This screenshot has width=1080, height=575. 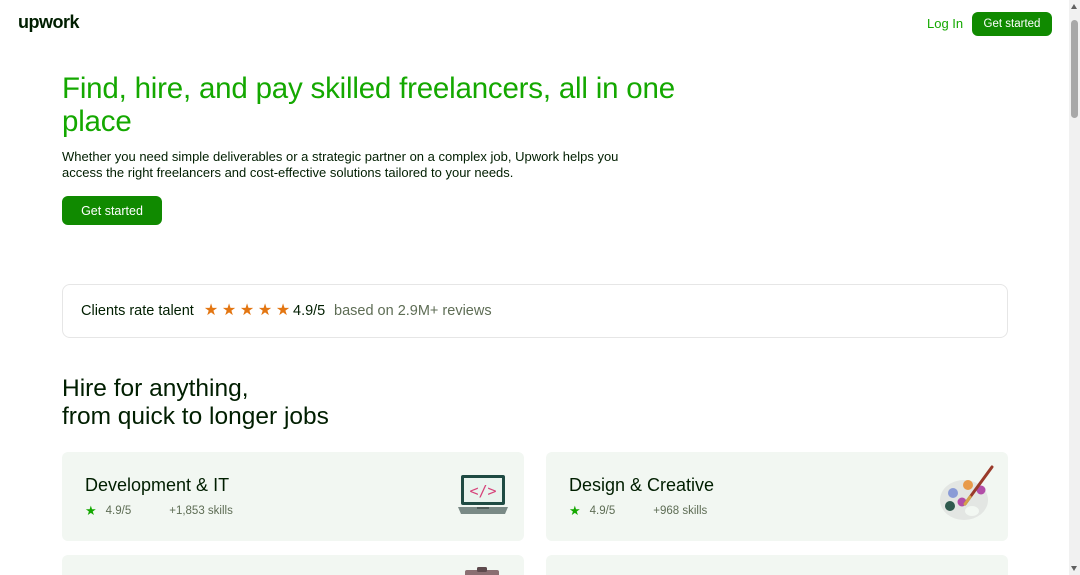 I want to click on category-title: Design & Creative, so click(x=642, y=485).